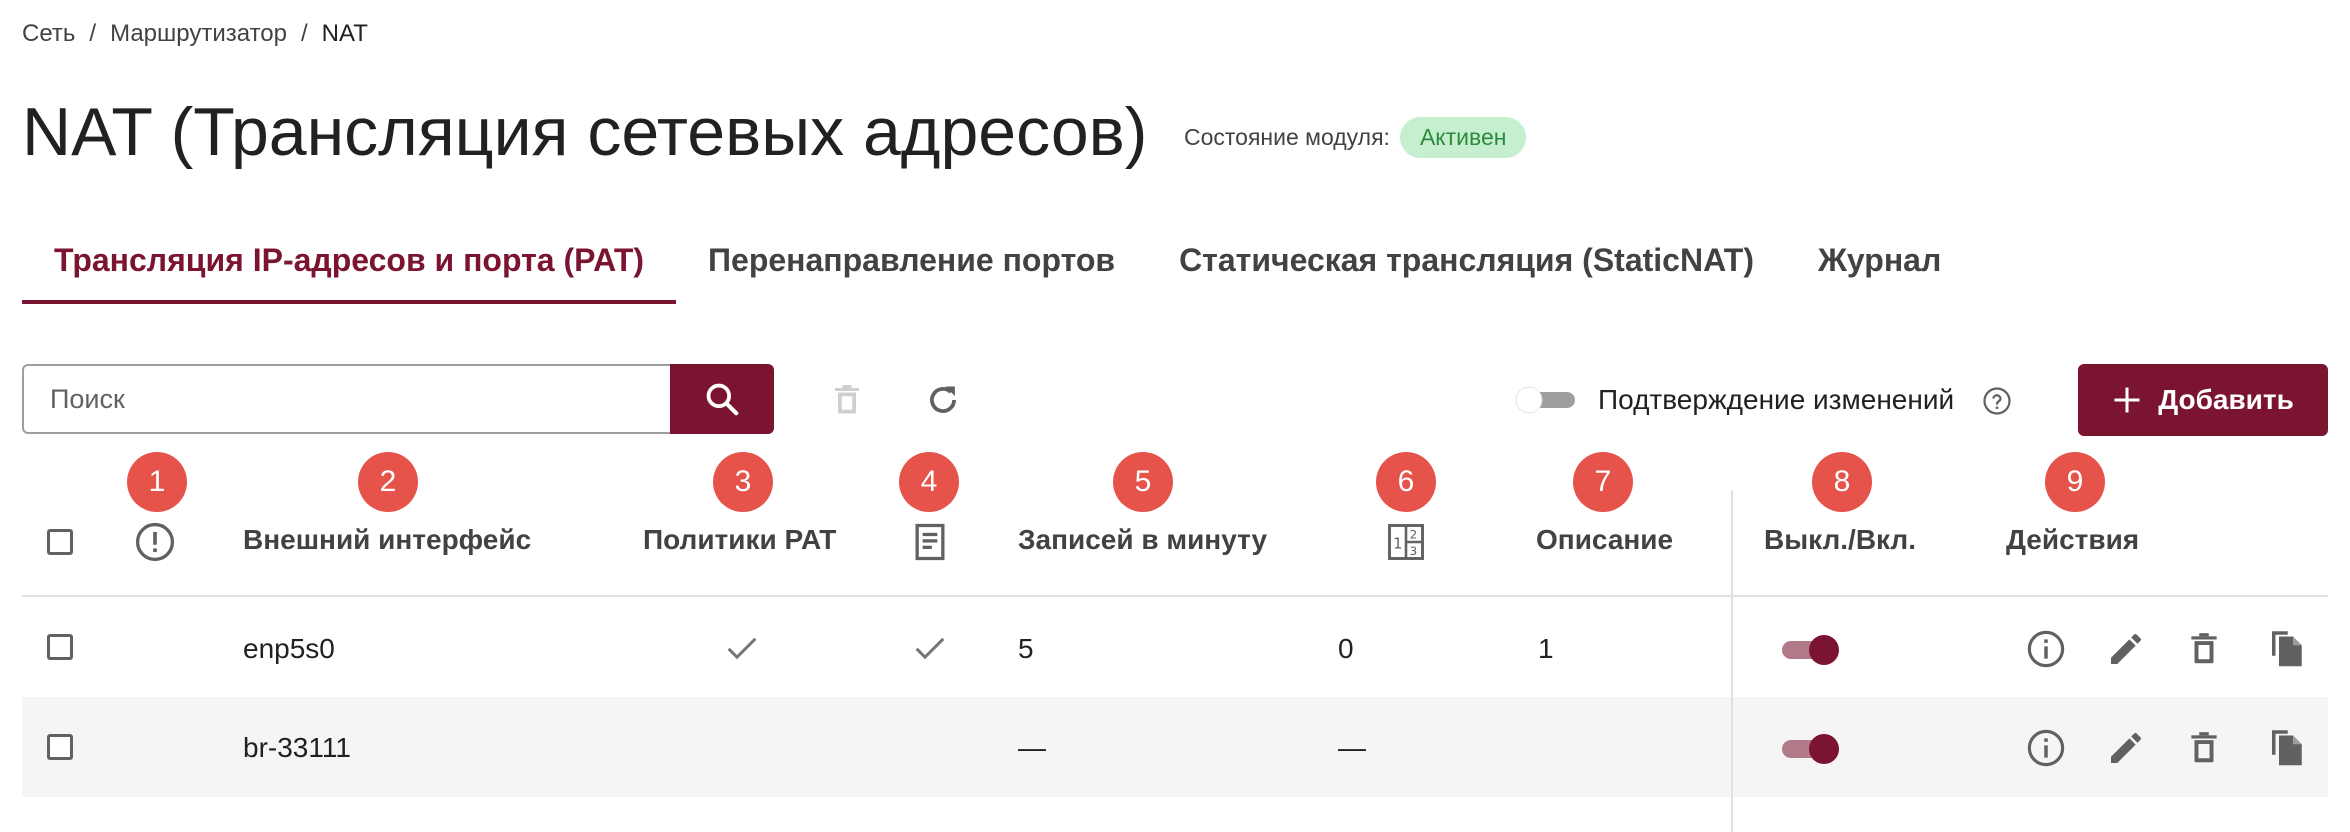 This screenshot has width=2350, height=832. I want to click on marker-1: 1, so click(157, 482).